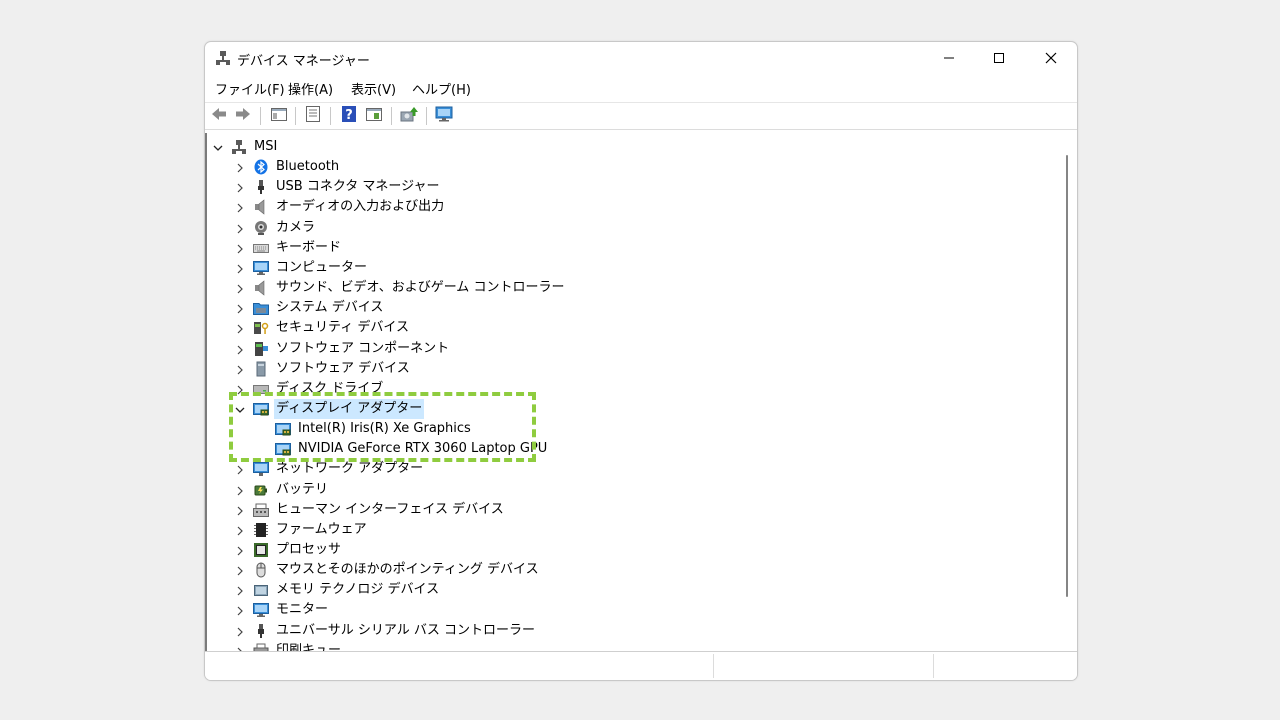 The image size is (1280, 720). I want to click on properties-button, so click(313, 116).